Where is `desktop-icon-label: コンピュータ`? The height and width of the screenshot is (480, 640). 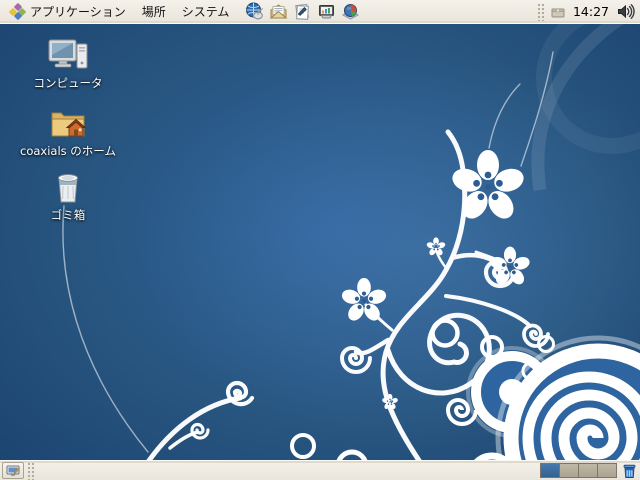
desktop-icon-label: コンピュータ is located at coordinates (68, 83).